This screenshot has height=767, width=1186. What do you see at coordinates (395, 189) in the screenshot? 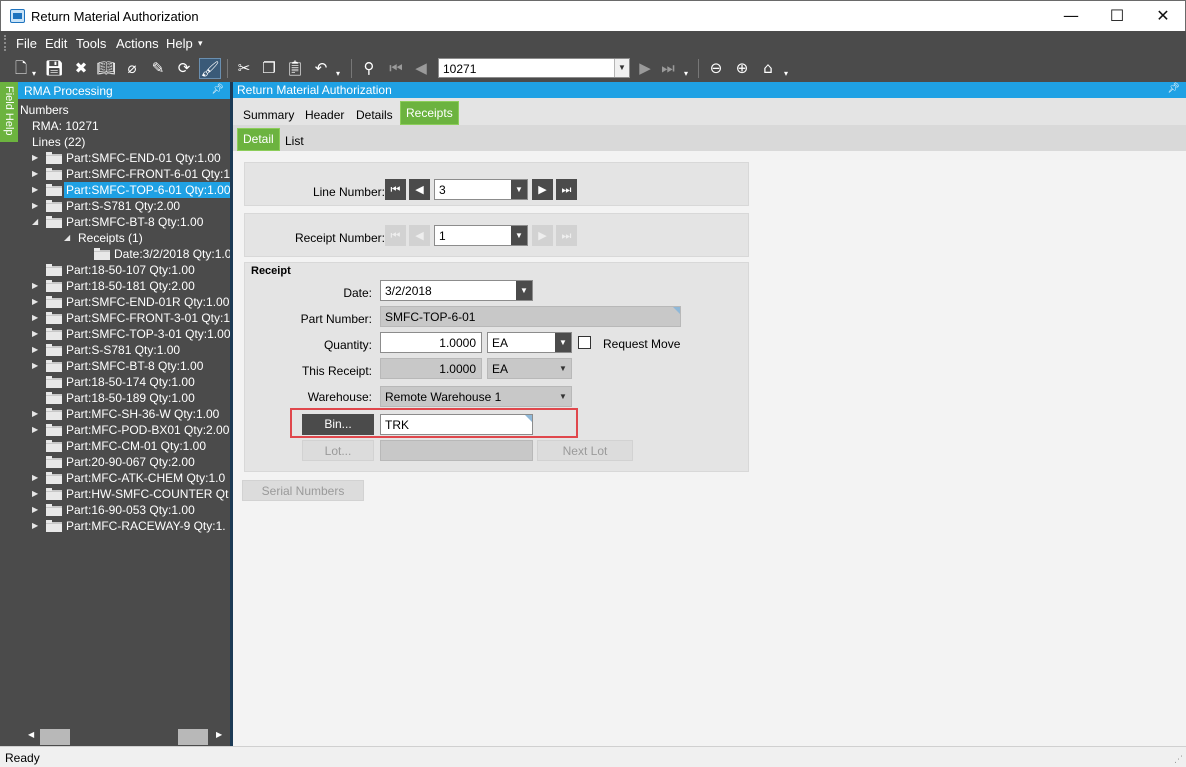
I see `first-line-icon: ⏮` at bounding box center [395, 189].